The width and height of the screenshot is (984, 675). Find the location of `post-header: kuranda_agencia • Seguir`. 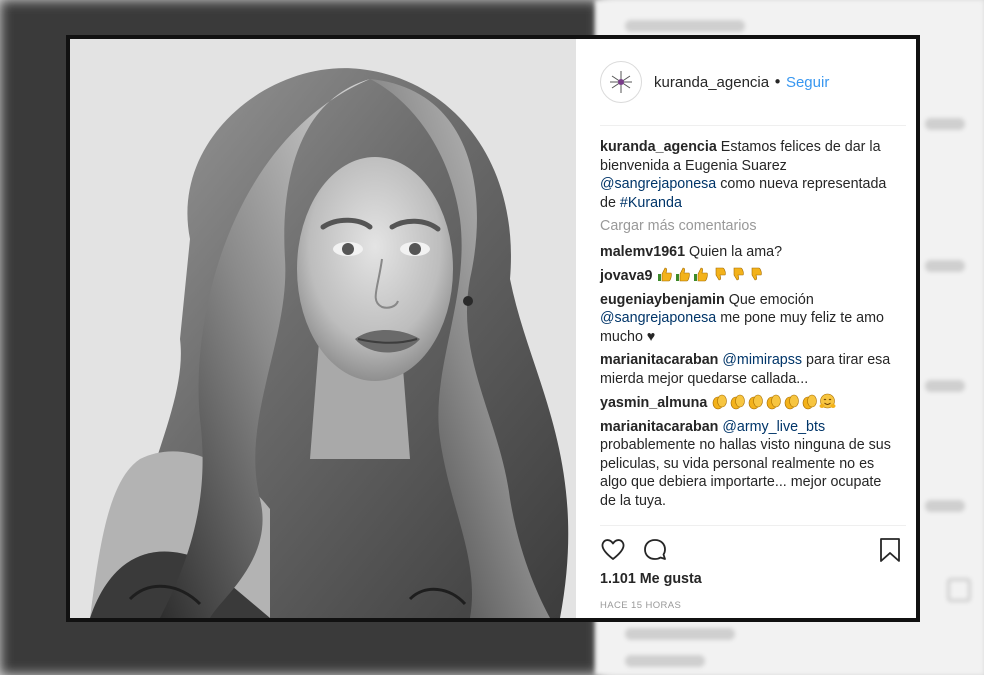

post-header: kuranda_agencia • Seguir is located at coordinates (753, 82).